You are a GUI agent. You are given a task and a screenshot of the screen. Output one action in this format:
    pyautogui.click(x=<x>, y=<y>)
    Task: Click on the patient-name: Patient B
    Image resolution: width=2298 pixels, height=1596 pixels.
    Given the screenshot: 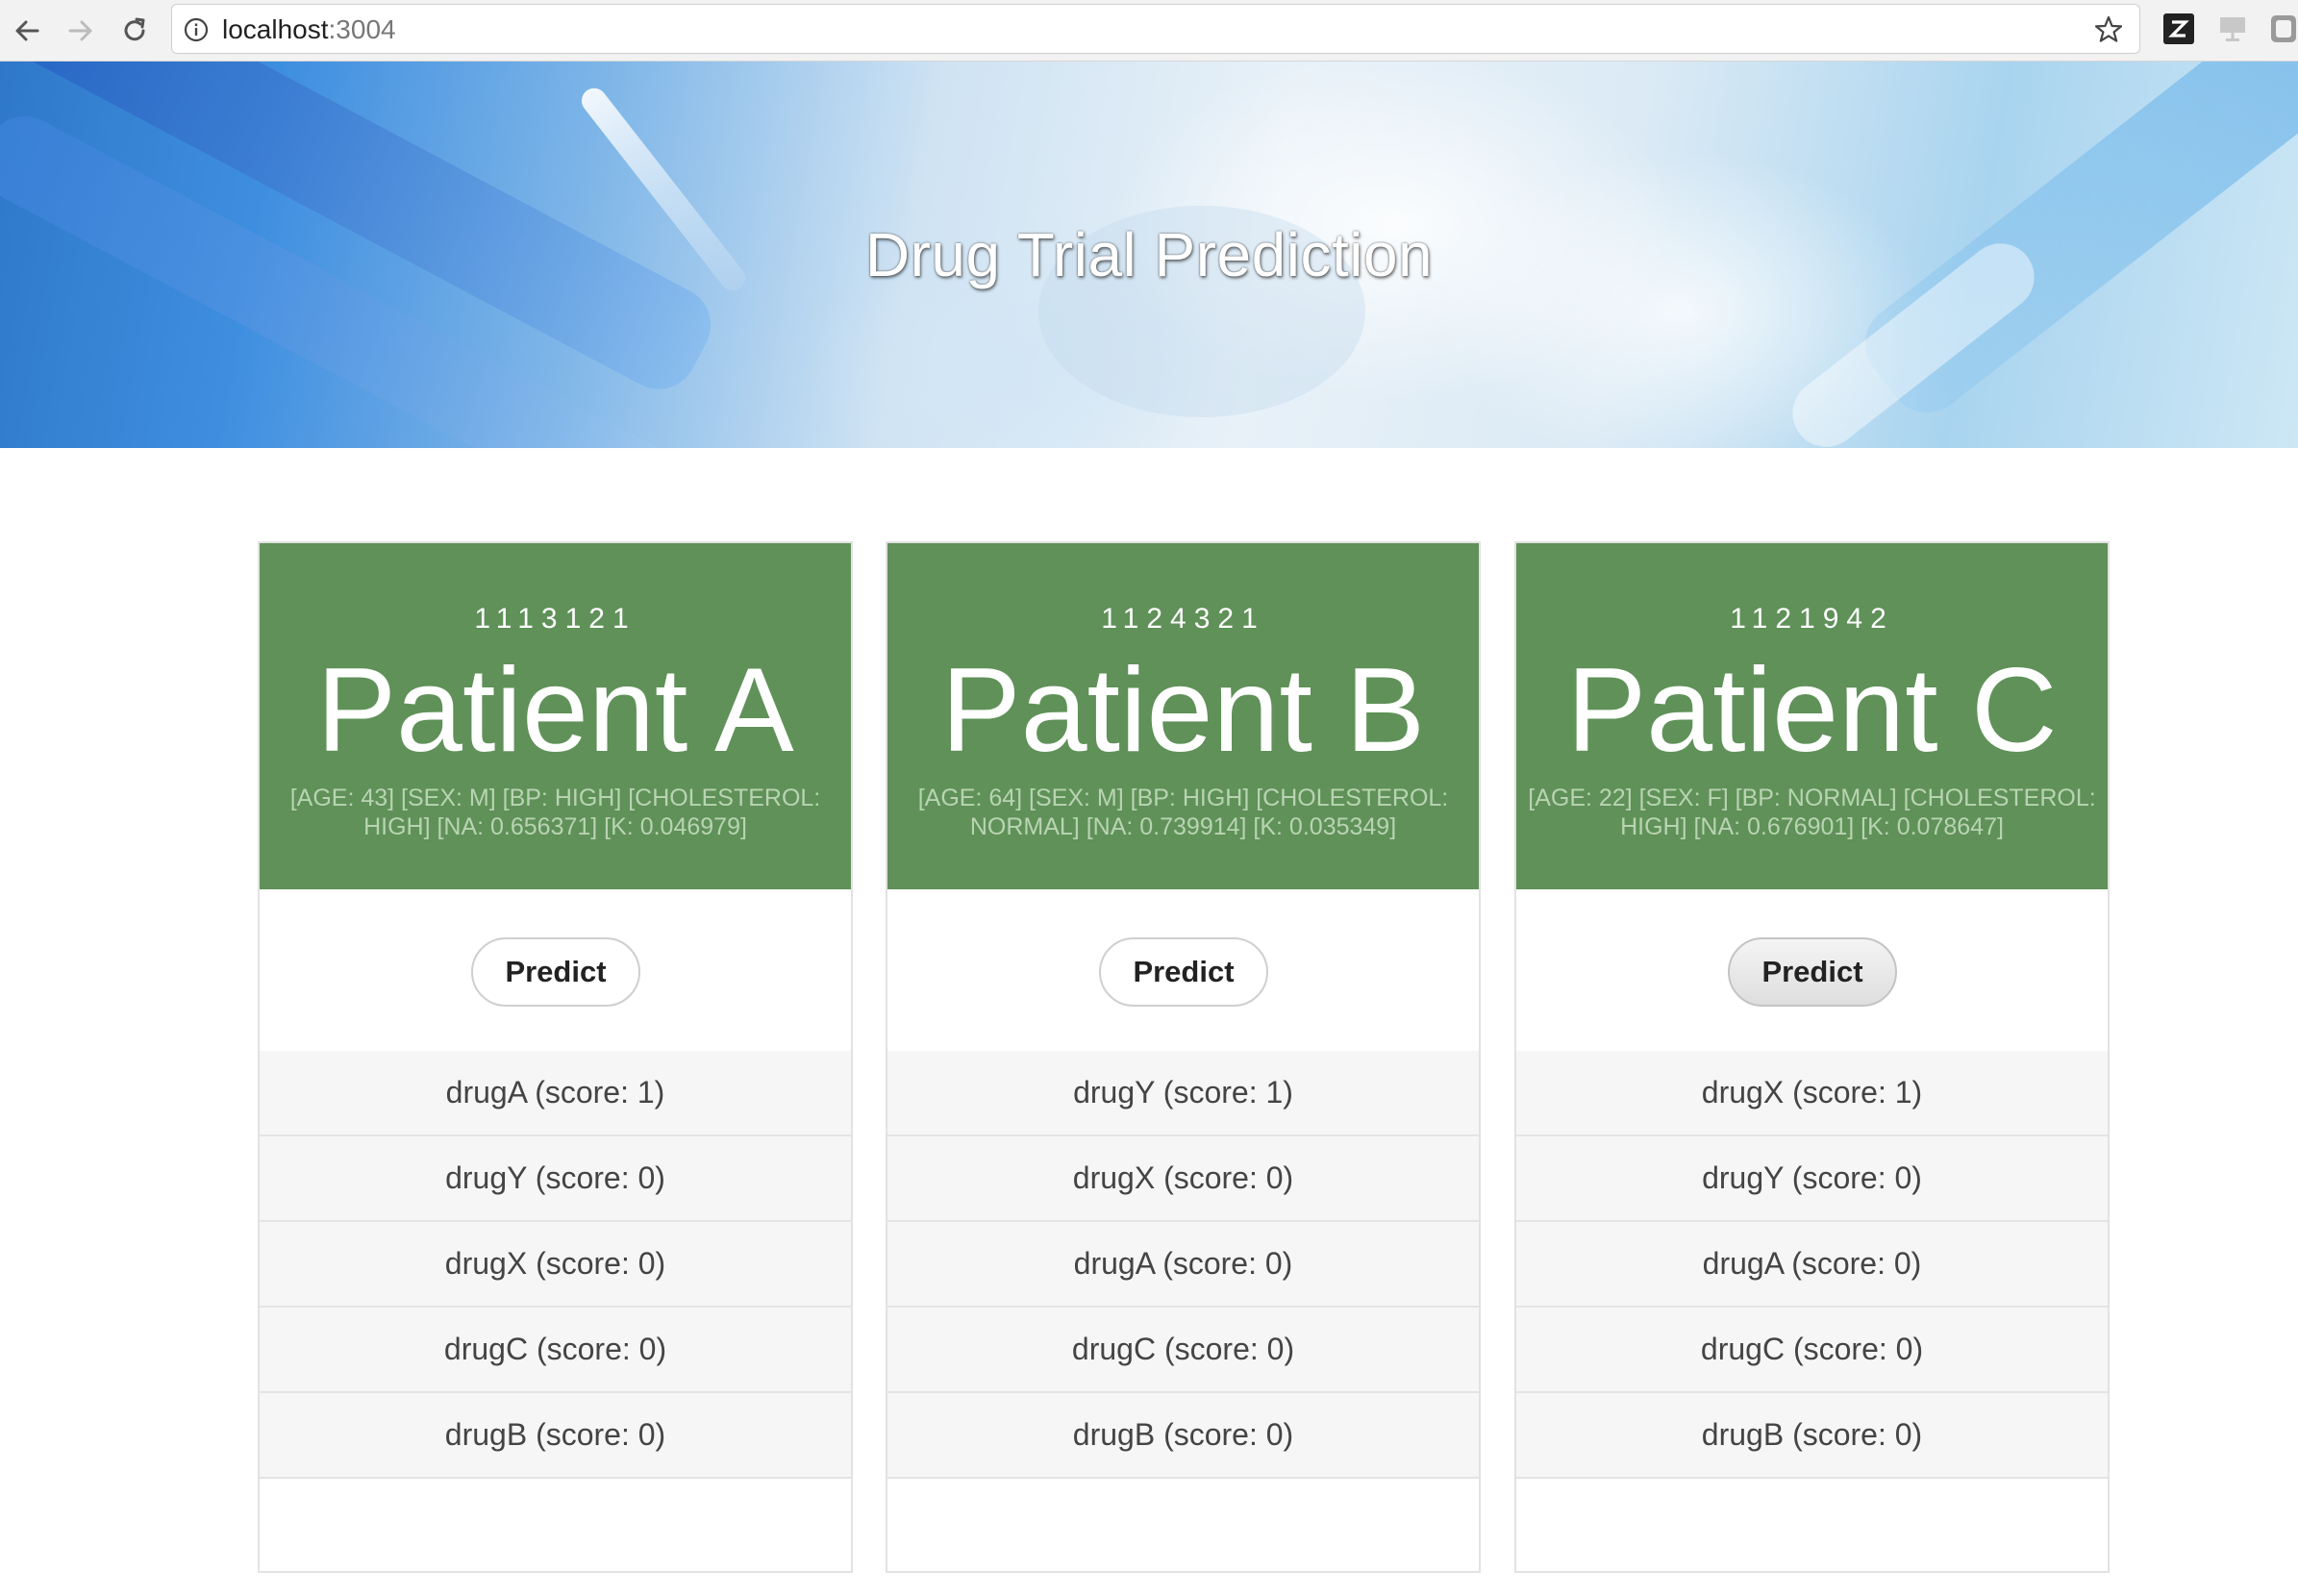 What is the action you would take?
    pyautogui.click(x=1183, y=710)
    